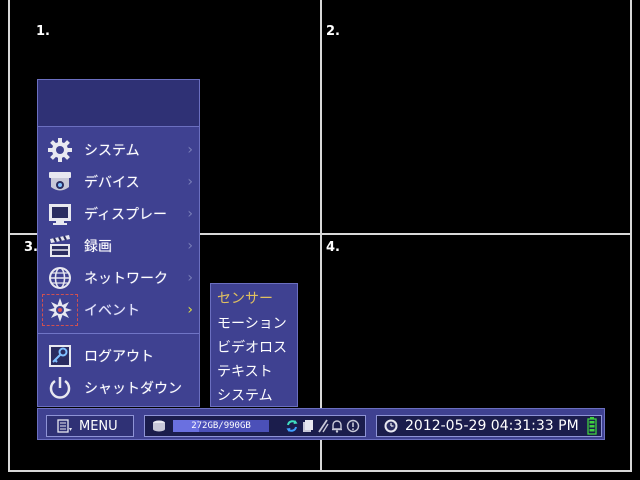 The height and width of the screenshot is (480, 640). I want to click on menu-item-network: ネットワーク ›, so click(118, 278).